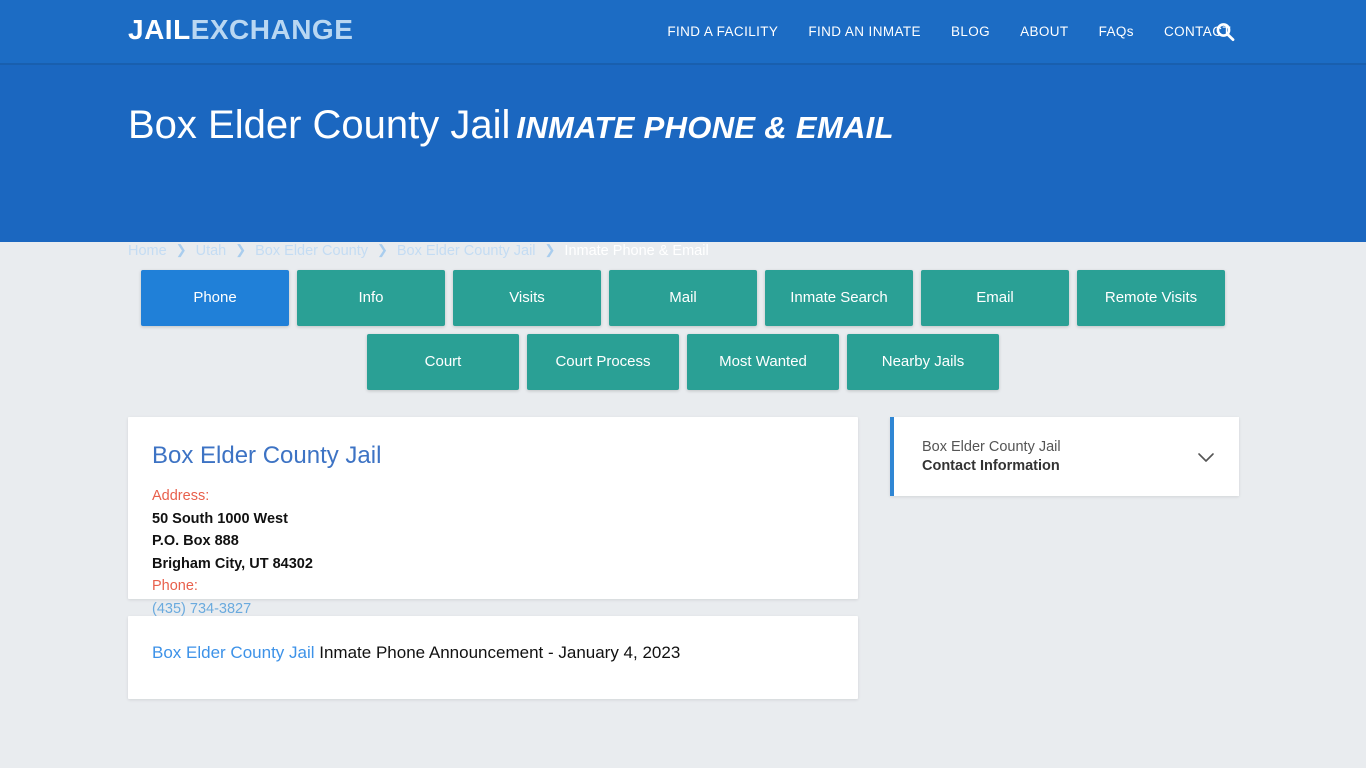  Describe the element at coordinates (1206, 457) in the screenshot. I see `chevron-down-icon` at that location.